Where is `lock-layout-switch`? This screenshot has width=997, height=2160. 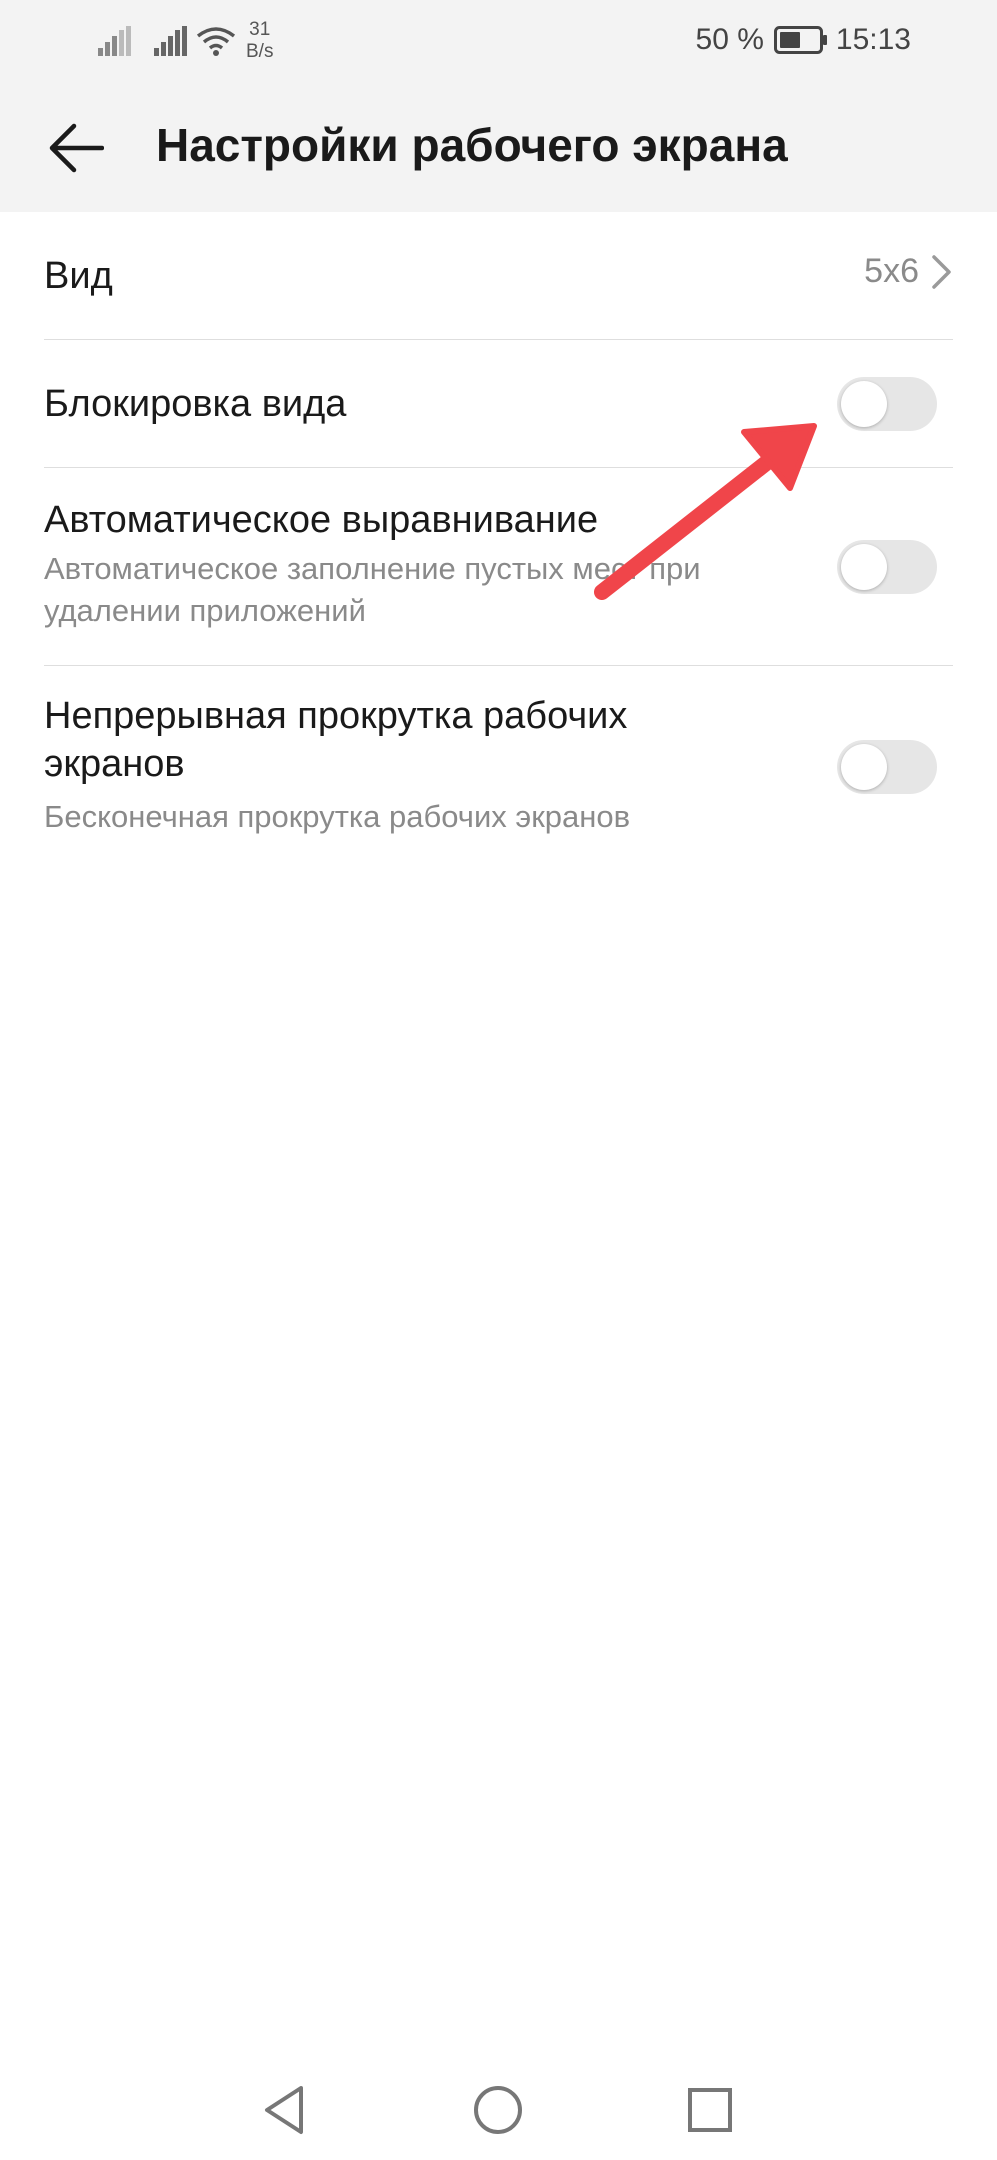 lock-layout-switch is located at coordinates (887, 404).